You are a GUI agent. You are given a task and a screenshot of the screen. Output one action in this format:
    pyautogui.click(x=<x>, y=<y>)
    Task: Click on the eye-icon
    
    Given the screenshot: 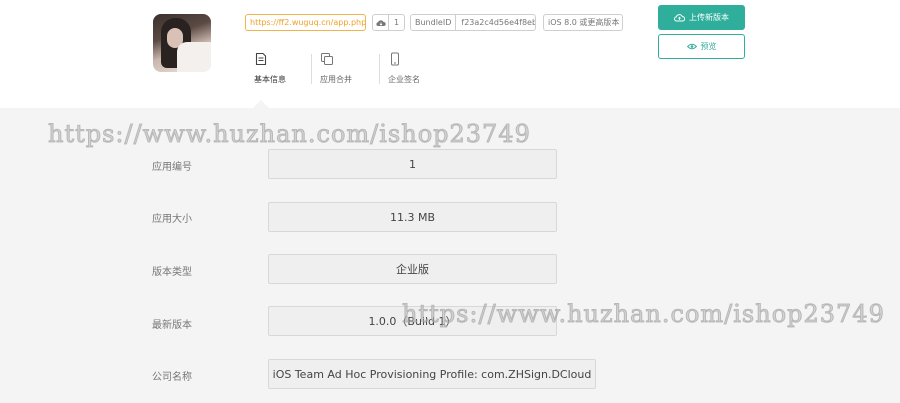 What is the action you would take?
    pyautogui.click(x=691, y=46)
    